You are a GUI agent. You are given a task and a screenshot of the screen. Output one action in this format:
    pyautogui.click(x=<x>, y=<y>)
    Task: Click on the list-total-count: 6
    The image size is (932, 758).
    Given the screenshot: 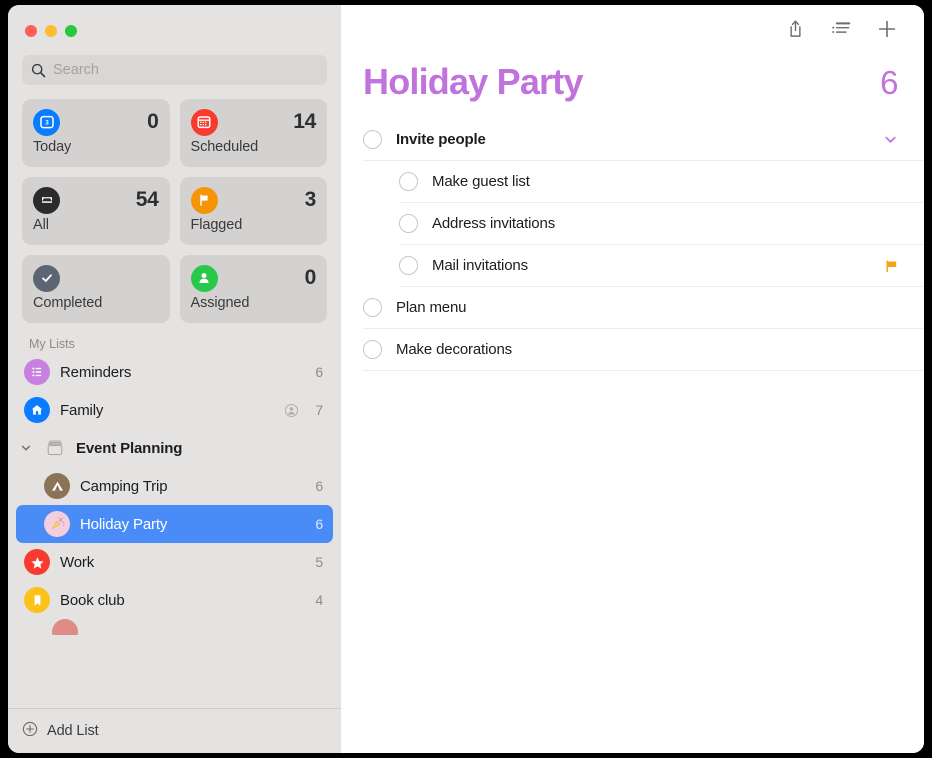 What is the action you would take?
    pyautogui.click(x=889, y=82)
    